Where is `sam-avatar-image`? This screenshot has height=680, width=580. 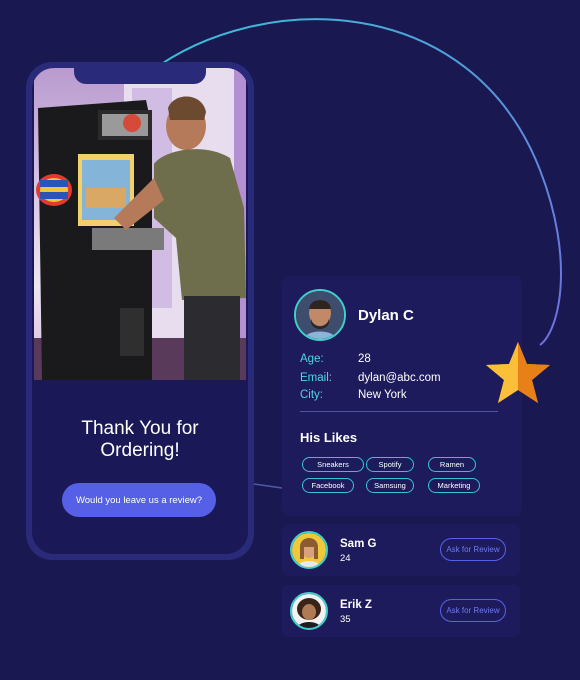
sam-avatar-image is located at coordinates (309, 550).